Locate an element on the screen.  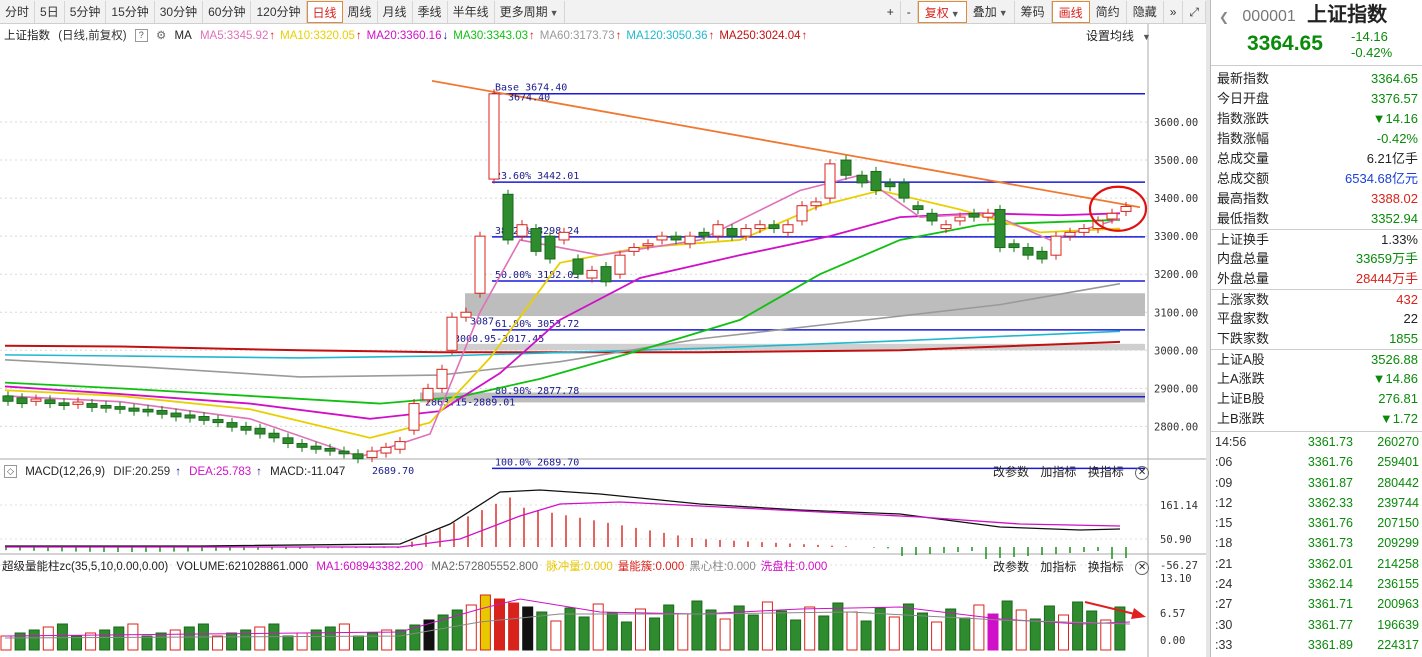
period-tab: 更多周期 ▼ is located at coordinates (530, 11).